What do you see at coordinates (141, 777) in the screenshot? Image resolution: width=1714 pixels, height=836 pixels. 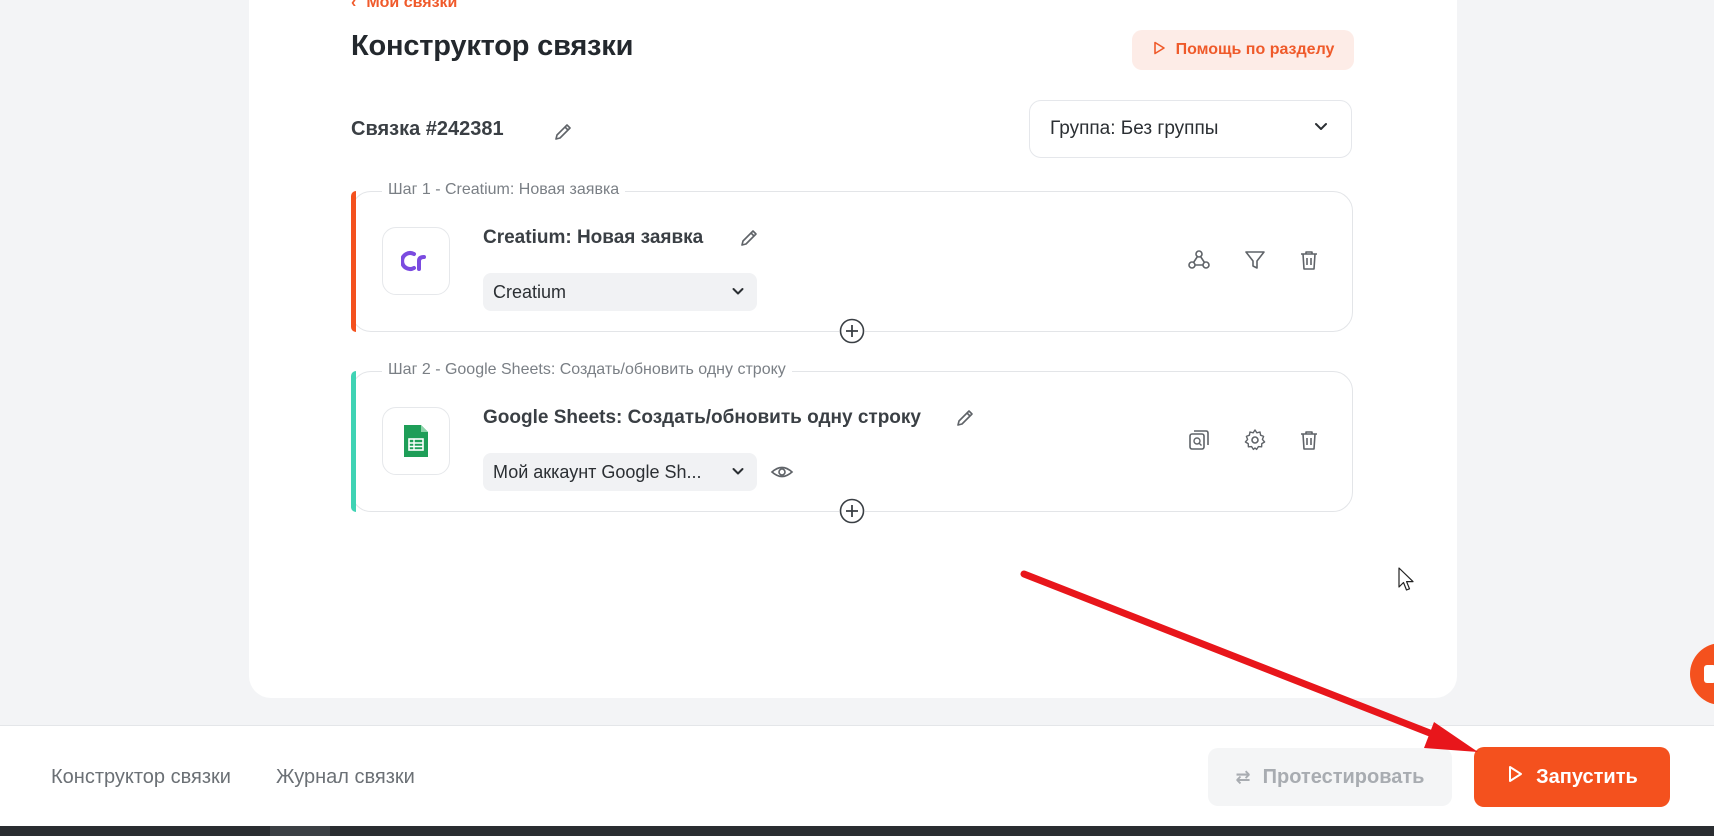 I see `nav-builder-link: Конструктор связки` at bounding box center [141, 777].